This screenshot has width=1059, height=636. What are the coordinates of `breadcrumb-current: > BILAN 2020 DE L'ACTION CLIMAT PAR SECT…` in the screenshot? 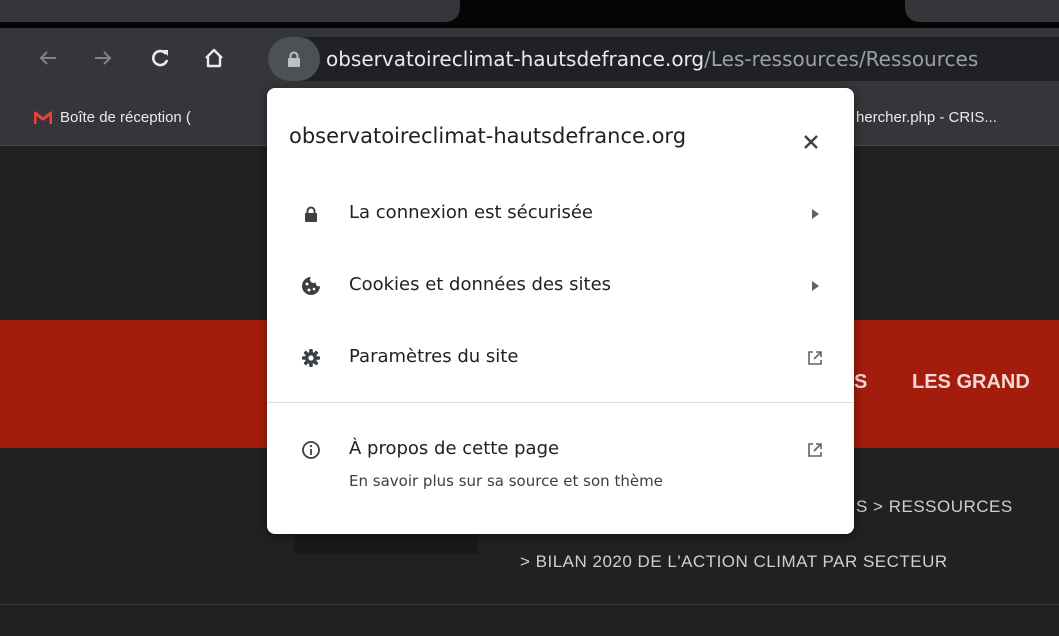 It's located at (734, 561).